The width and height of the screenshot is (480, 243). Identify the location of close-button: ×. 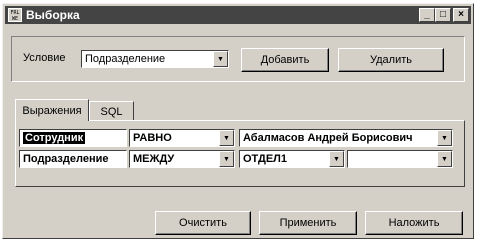
(461, 15).